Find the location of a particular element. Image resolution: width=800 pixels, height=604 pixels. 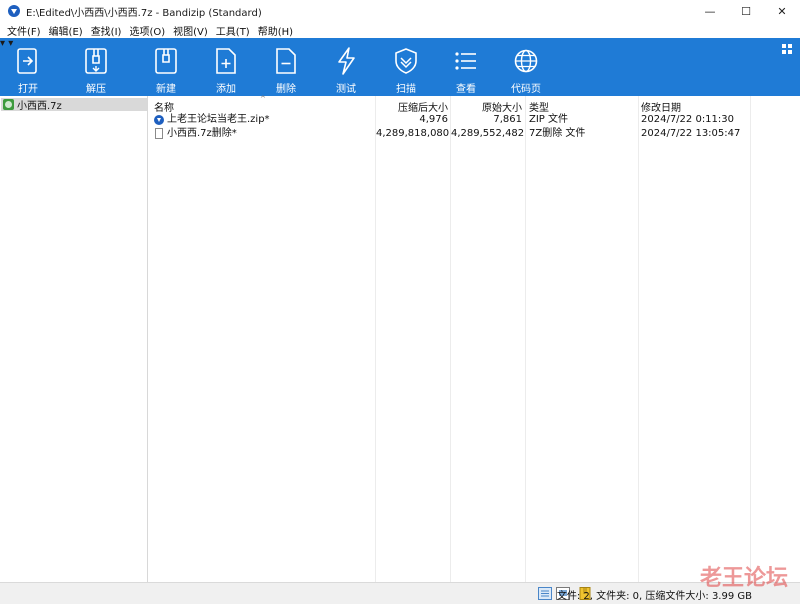

file-modified: 2024/7/22 0:11:30 is located at coordinates (688, 119).